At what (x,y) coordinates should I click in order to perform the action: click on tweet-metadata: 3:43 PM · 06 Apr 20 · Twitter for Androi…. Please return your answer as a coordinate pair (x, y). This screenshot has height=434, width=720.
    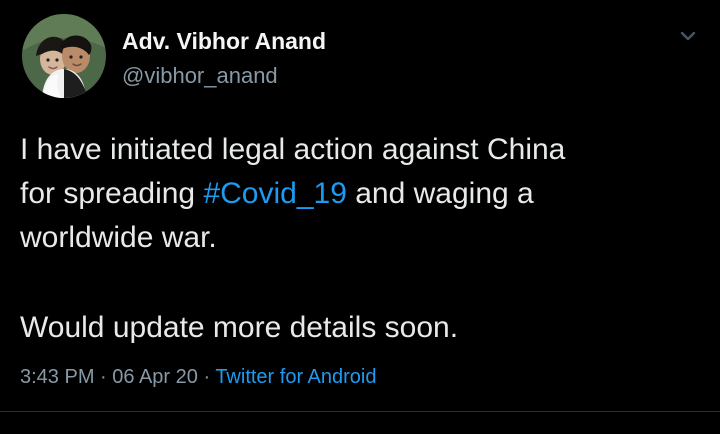
    Looking at the image, I should click on (198, 377).